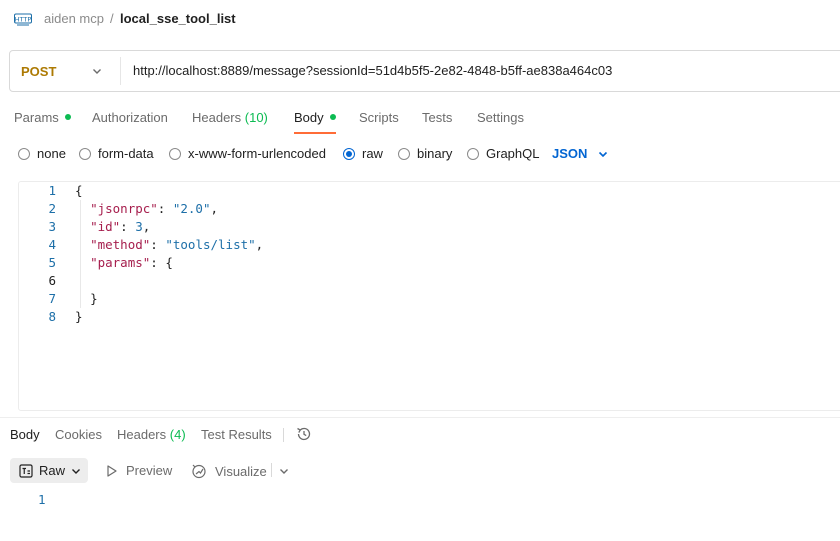  Describe the element at coordinates (52, 280) in the screenshot. I see `line-number: 6` at that location.